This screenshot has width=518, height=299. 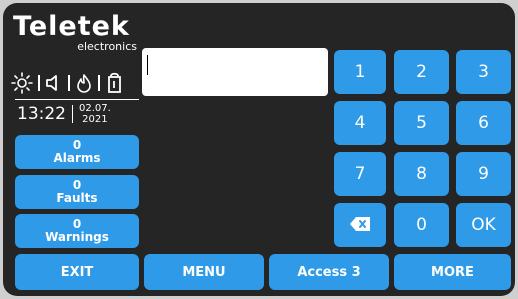 I want to click on key-5: 5, so click(x=421, y=123).